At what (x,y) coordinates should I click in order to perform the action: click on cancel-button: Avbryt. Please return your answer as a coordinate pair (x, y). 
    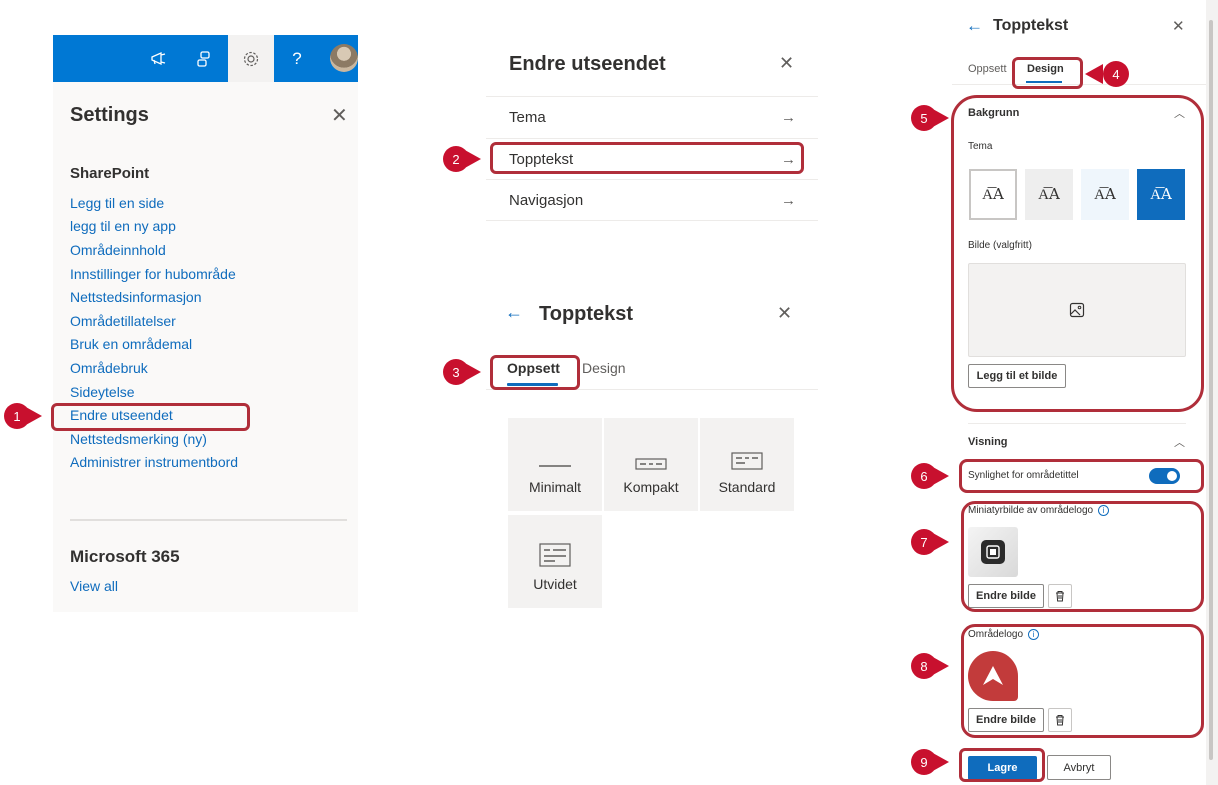
    Looking at the image, I should click on (1079, 767).